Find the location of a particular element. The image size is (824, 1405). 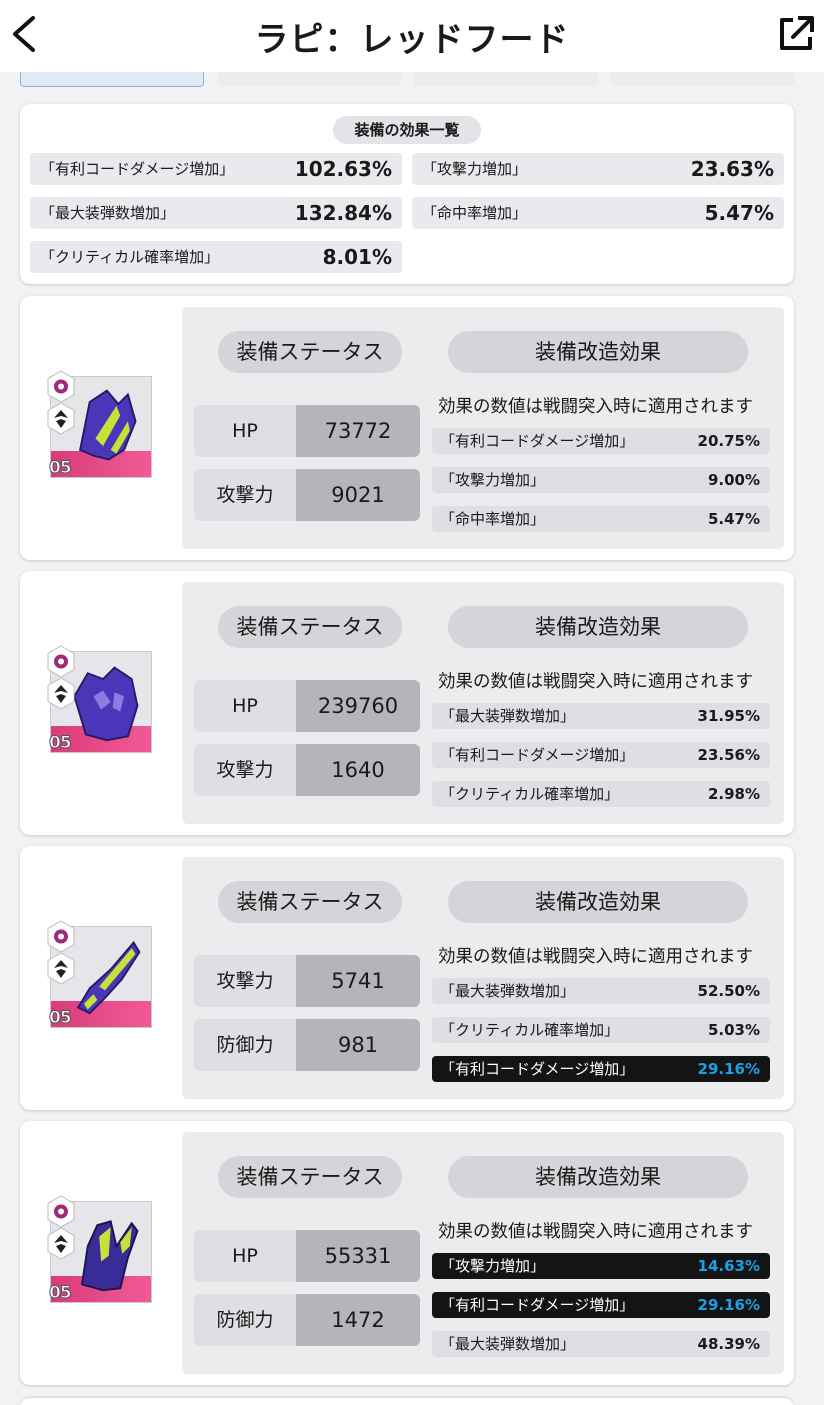

stat-row: HP 73772 is located at coordinates (307, 431).